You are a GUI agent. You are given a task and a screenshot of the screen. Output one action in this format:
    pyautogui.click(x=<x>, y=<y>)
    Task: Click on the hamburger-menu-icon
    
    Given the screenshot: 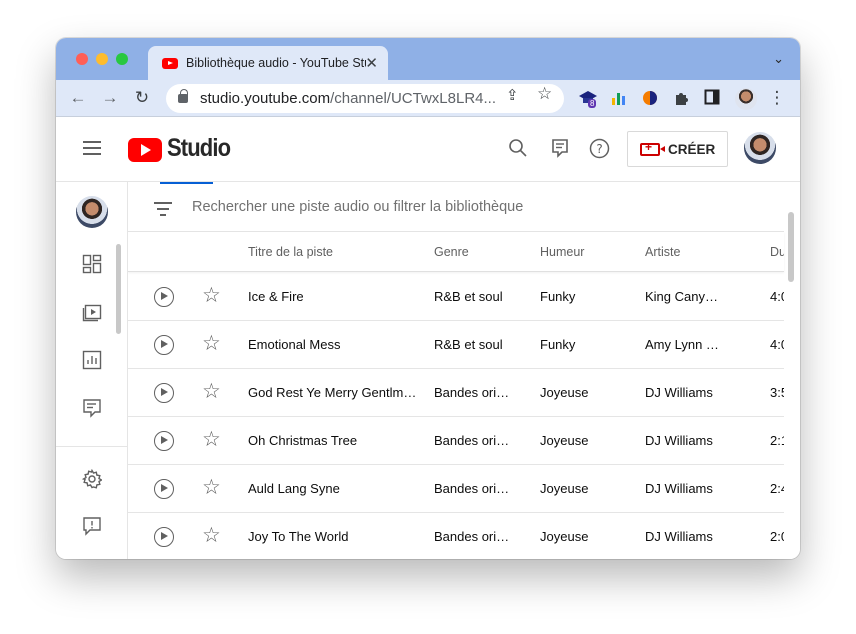 What is the action you would take?
    pyautogui.click(x=92, y=148)
    